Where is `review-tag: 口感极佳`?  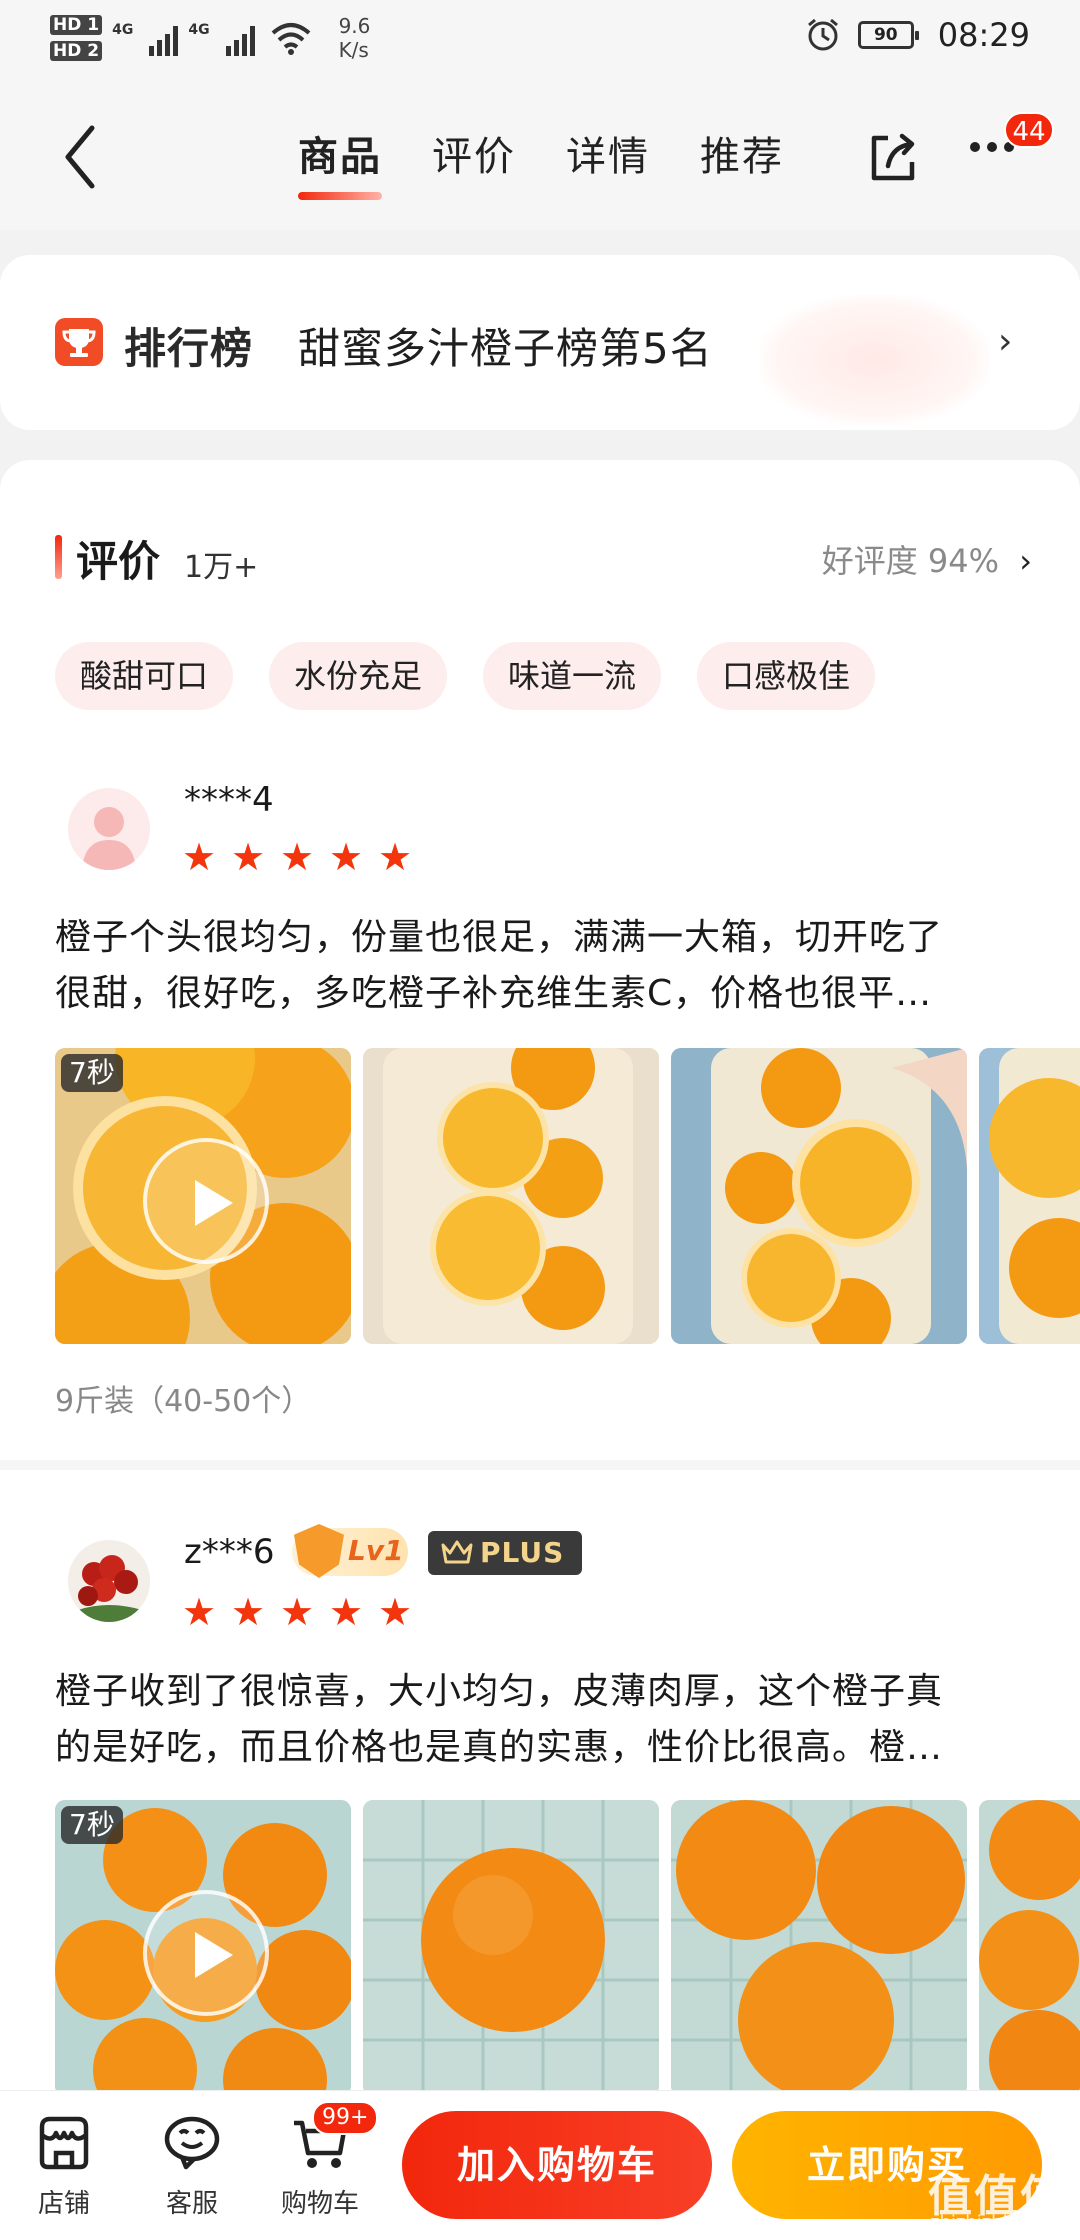
review-tag: 口感极佳 is located at coordinates (786, 676).